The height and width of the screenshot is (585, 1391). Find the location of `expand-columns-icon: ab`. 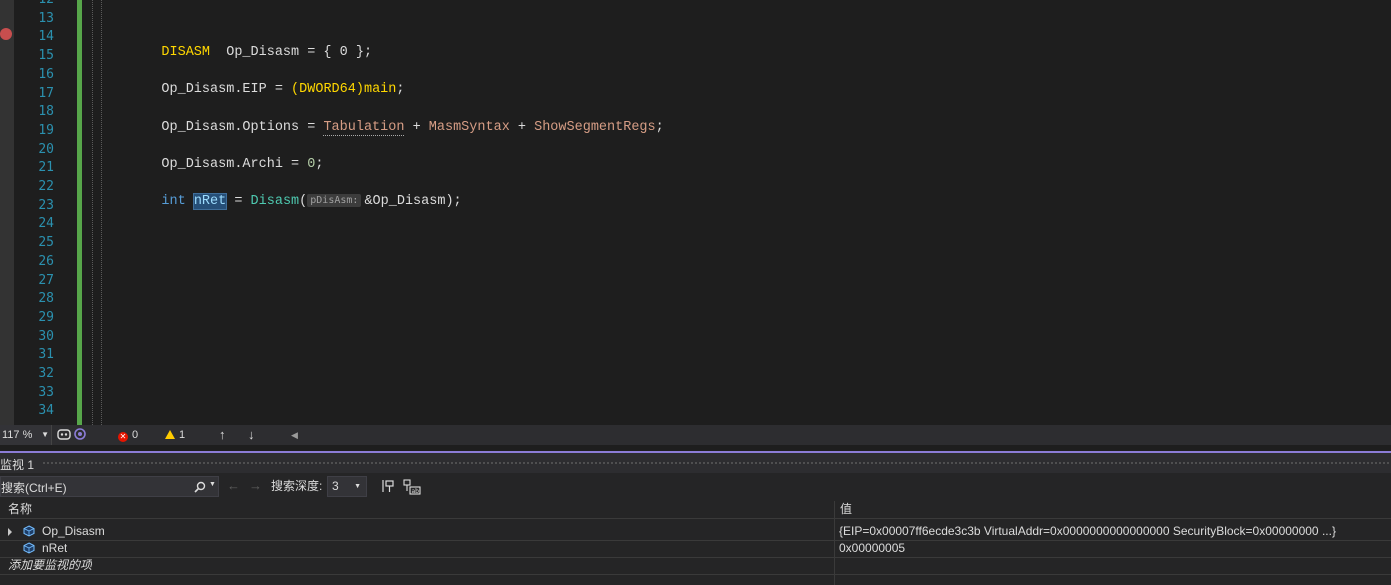

expand-columns-icon: ab is located at coordinates (412, 487).